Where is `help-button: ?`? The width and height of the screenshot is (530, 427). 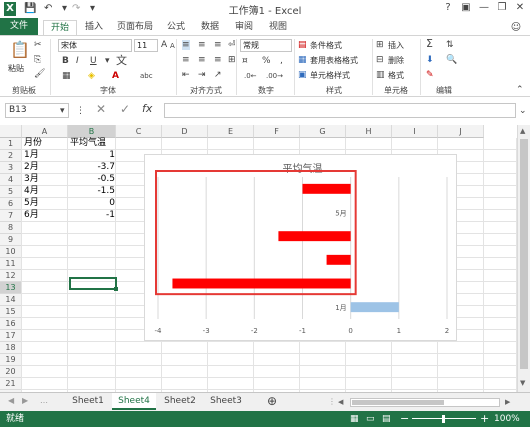 help-button: ? is located at coordinates (448, 8).